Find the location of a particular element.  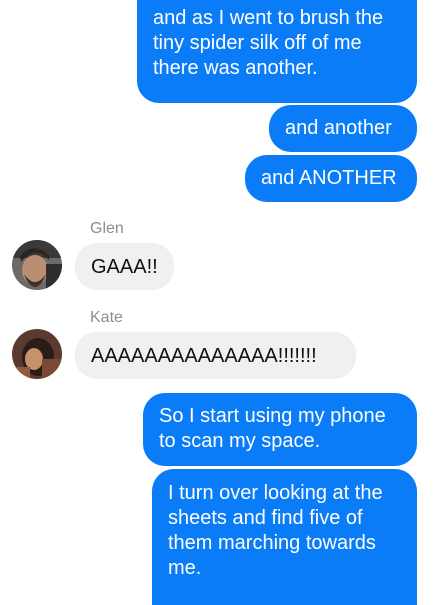

sender-name: Glen is located at coordinates (107, 228).